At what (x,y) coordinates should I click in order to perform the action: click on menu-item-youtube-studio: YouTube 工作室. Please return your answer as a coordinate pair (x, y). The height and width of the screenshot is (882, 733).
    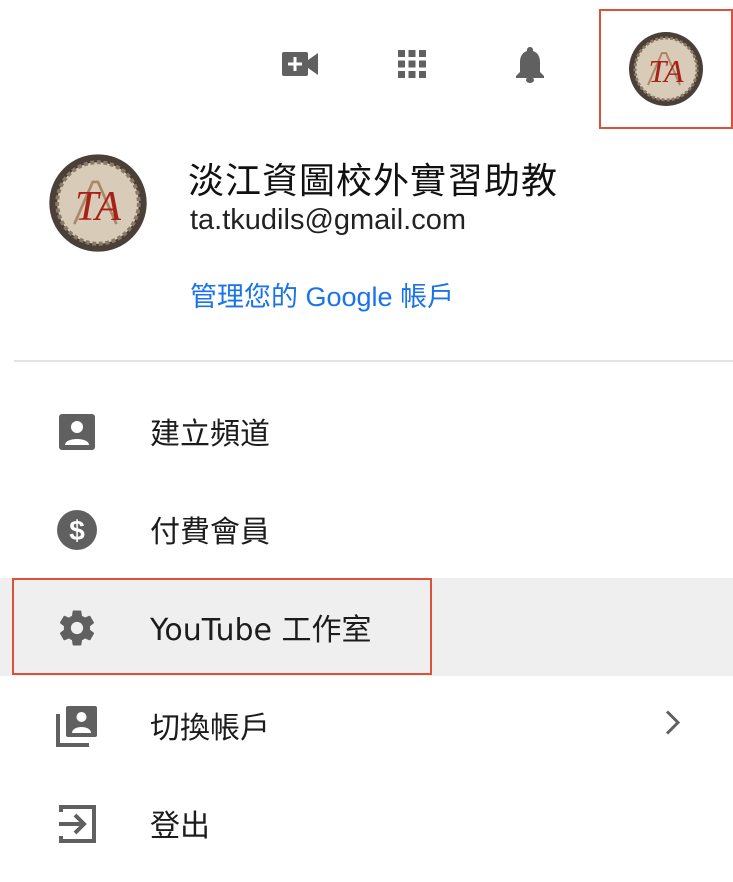
    Looking at the image, I should click on (366, 627).